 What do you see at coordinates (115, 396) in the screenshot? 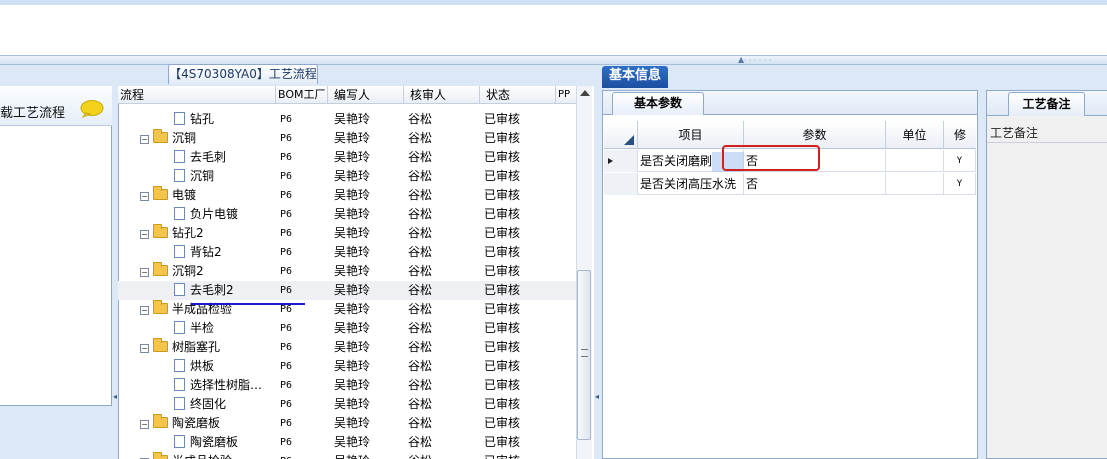
I see `collapse-left-arrow-icon: ◂` at bounding box center [115, 396].